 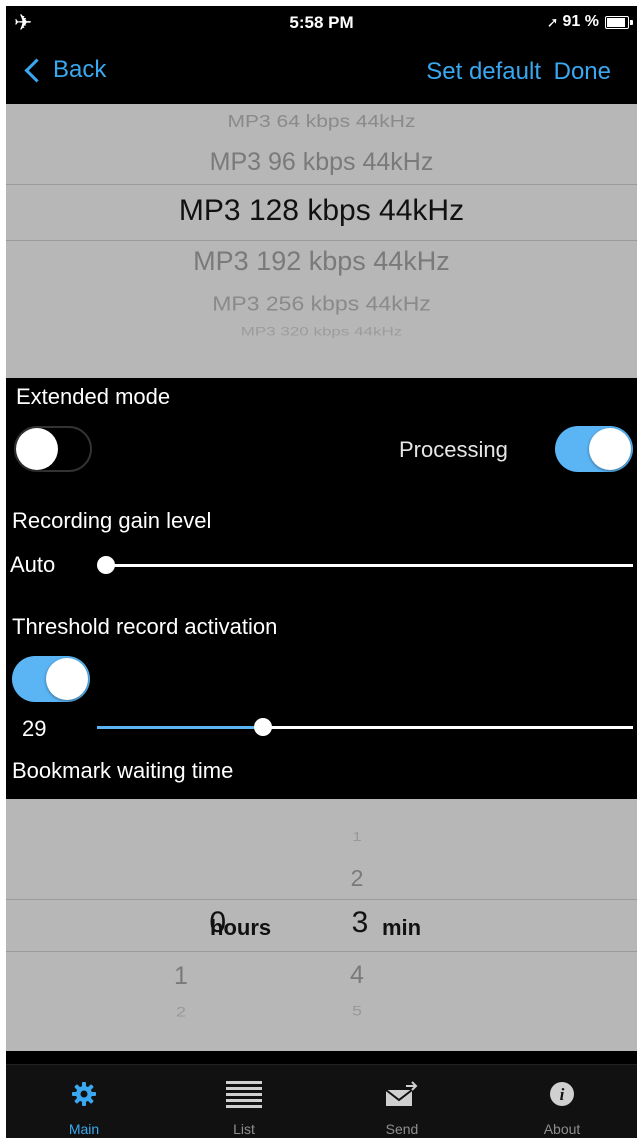 What do you see at coordinates (106, 565) in the screenshot?
I see `gain-slider-thumb` at bounding box center [106, 565].